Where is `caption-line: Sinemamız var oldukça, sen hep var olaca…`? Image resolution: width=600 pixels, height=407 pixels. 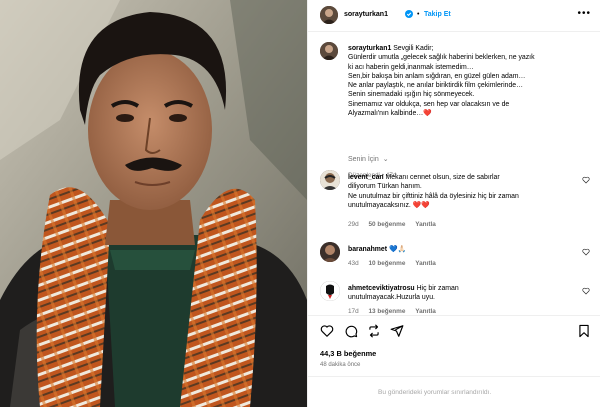
caption-line: Sinemamız var oldukça, sen hep var olaca… is located at coordinates (429, 104).